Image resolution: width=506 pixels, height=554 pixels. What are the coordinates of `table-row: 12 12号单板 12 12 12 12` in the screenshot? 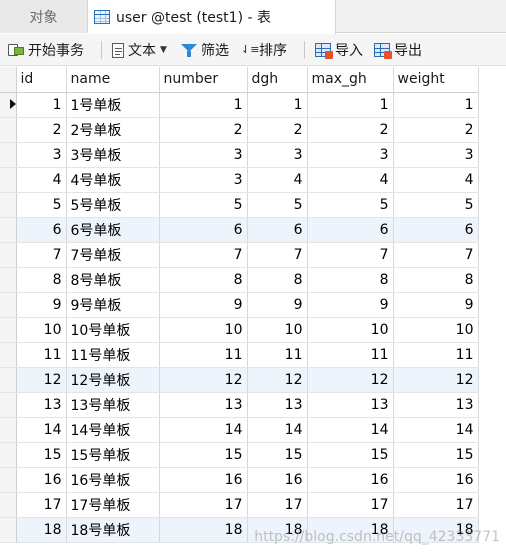 It's located at (239, 380).